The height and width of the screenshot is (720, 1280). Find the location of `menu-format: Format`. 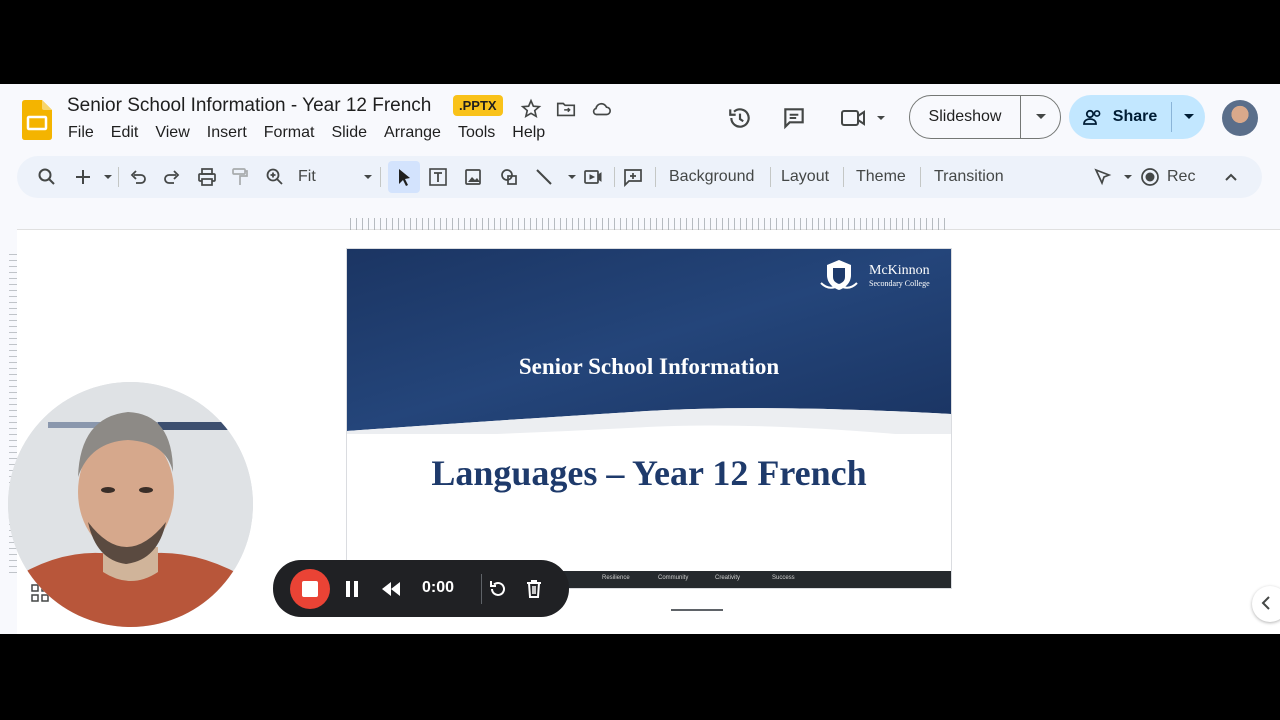

menu-format: Format is located at coordinates (289, 133).